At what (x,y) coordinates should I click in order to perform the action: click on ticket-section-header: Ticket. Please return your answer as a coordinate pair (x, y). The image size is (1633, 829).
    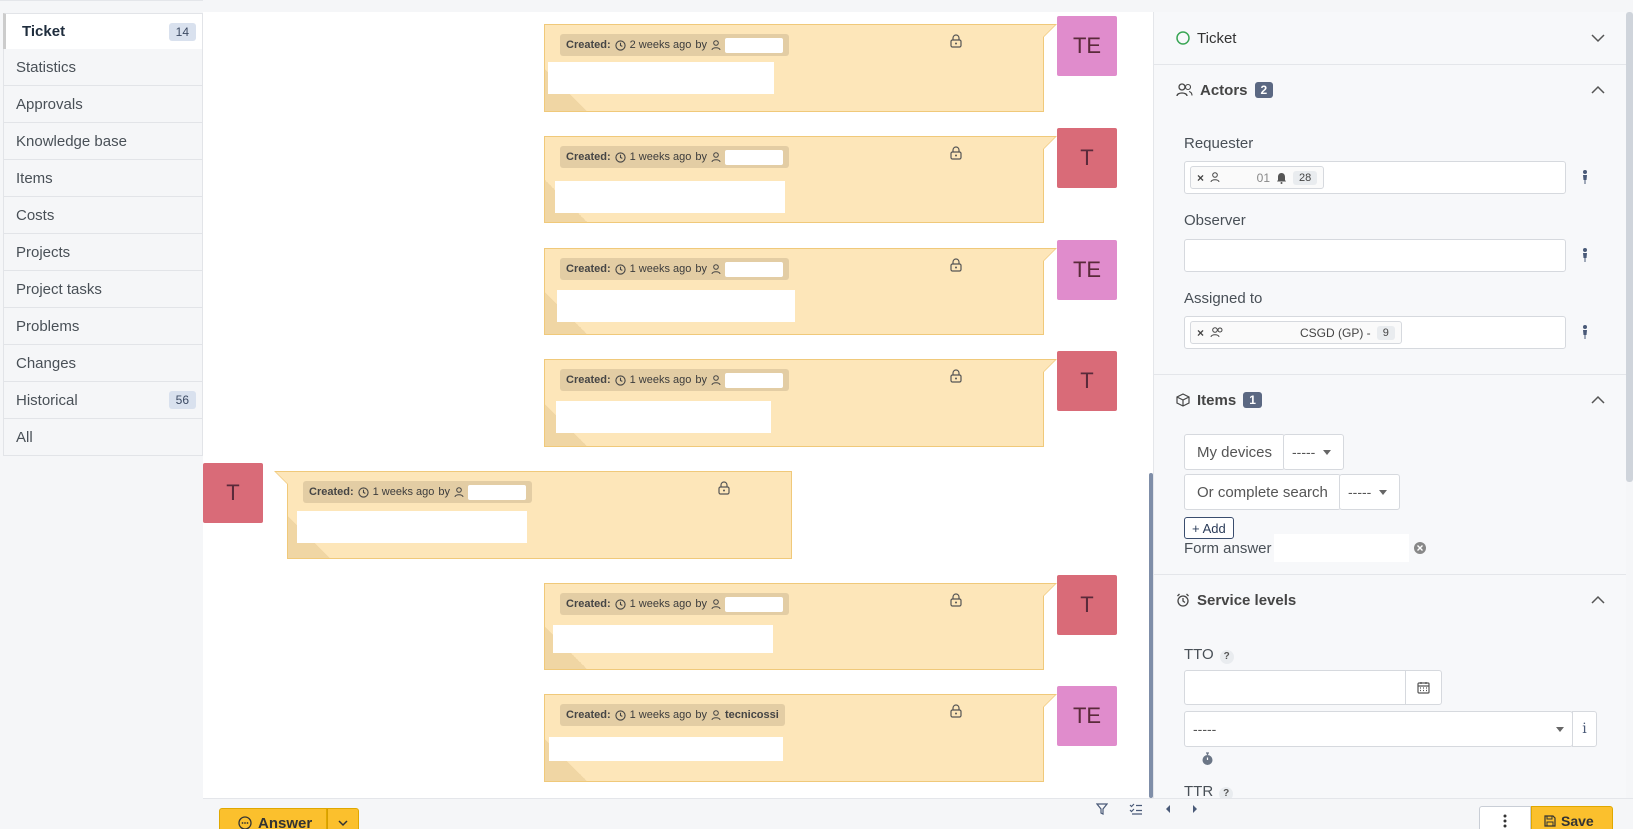
    Looking at the image, I should click on (1390, 38).